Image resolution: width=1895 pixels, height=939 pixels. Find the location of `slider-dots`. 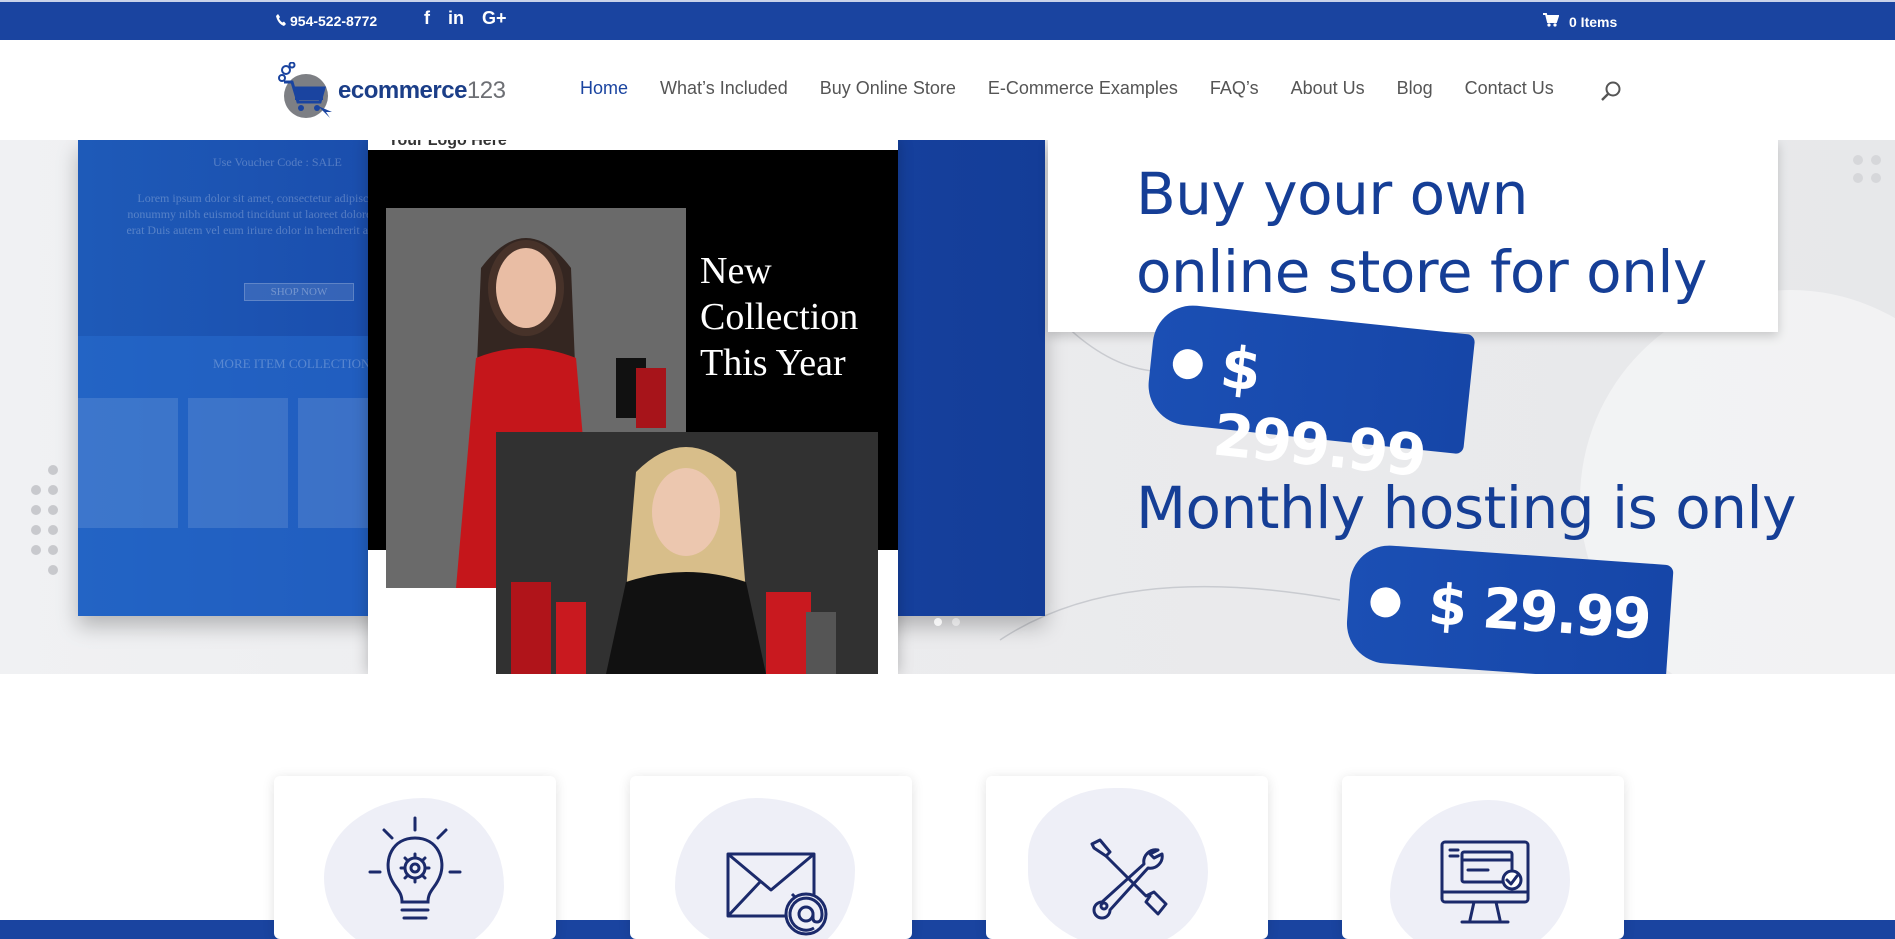

slider-dots is located at coordinates (947, 622).